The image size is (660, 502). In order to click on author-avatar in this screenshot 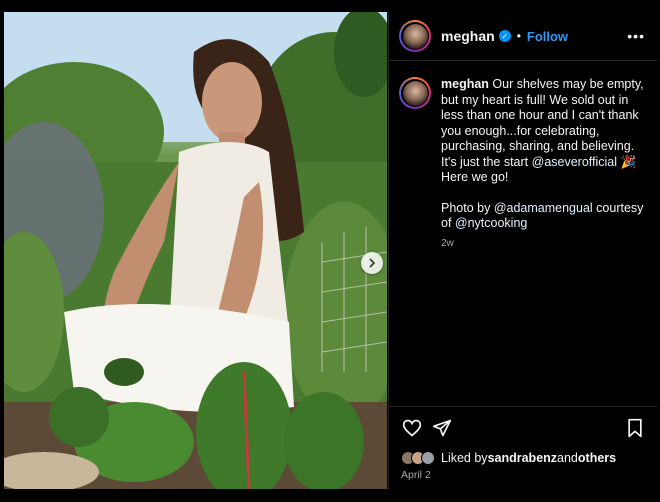, I will do `click(415, 36)`.